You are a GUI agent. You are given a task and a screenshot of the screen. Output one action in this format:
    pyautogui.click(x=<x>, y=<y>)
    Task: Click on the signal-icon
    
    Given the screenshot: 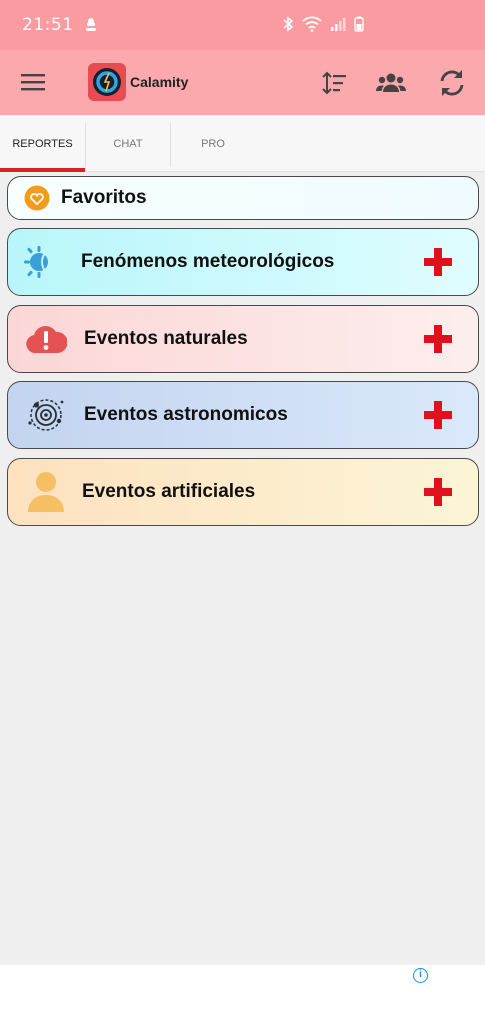 What is the action you would take?
    pyautogui.click(x=338, y=24)
    